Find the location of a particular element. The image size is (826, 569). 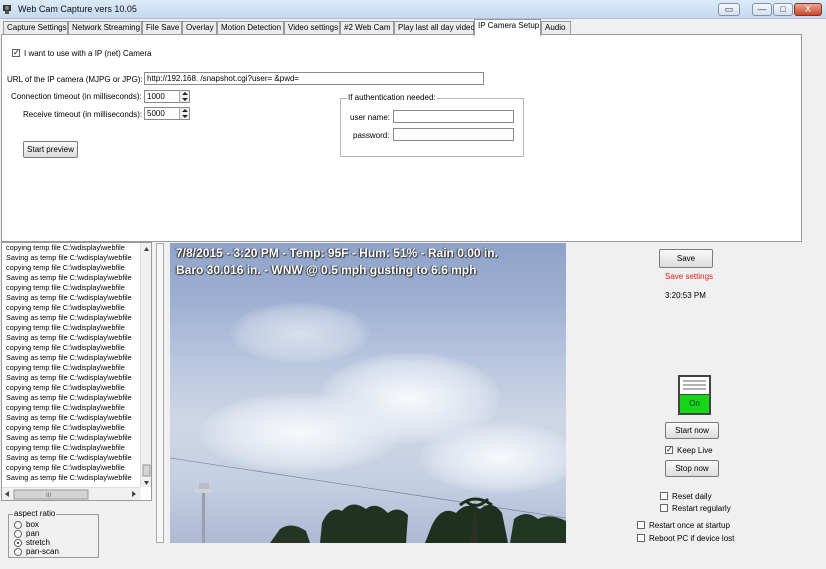

use-ip-camera-checkbox: ✓ is located at coordinates (16, 53).